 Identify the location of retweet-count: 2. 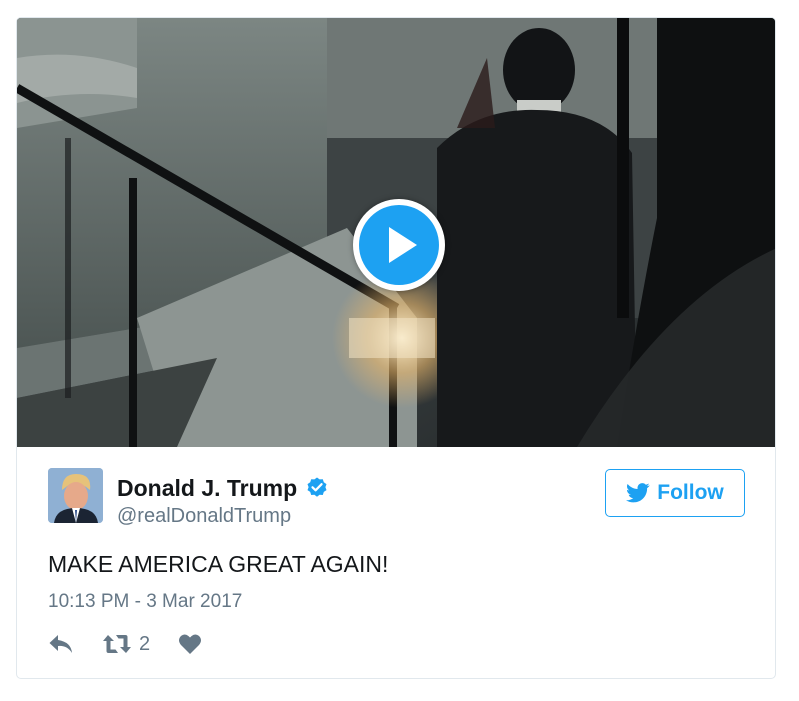
(145, 643).